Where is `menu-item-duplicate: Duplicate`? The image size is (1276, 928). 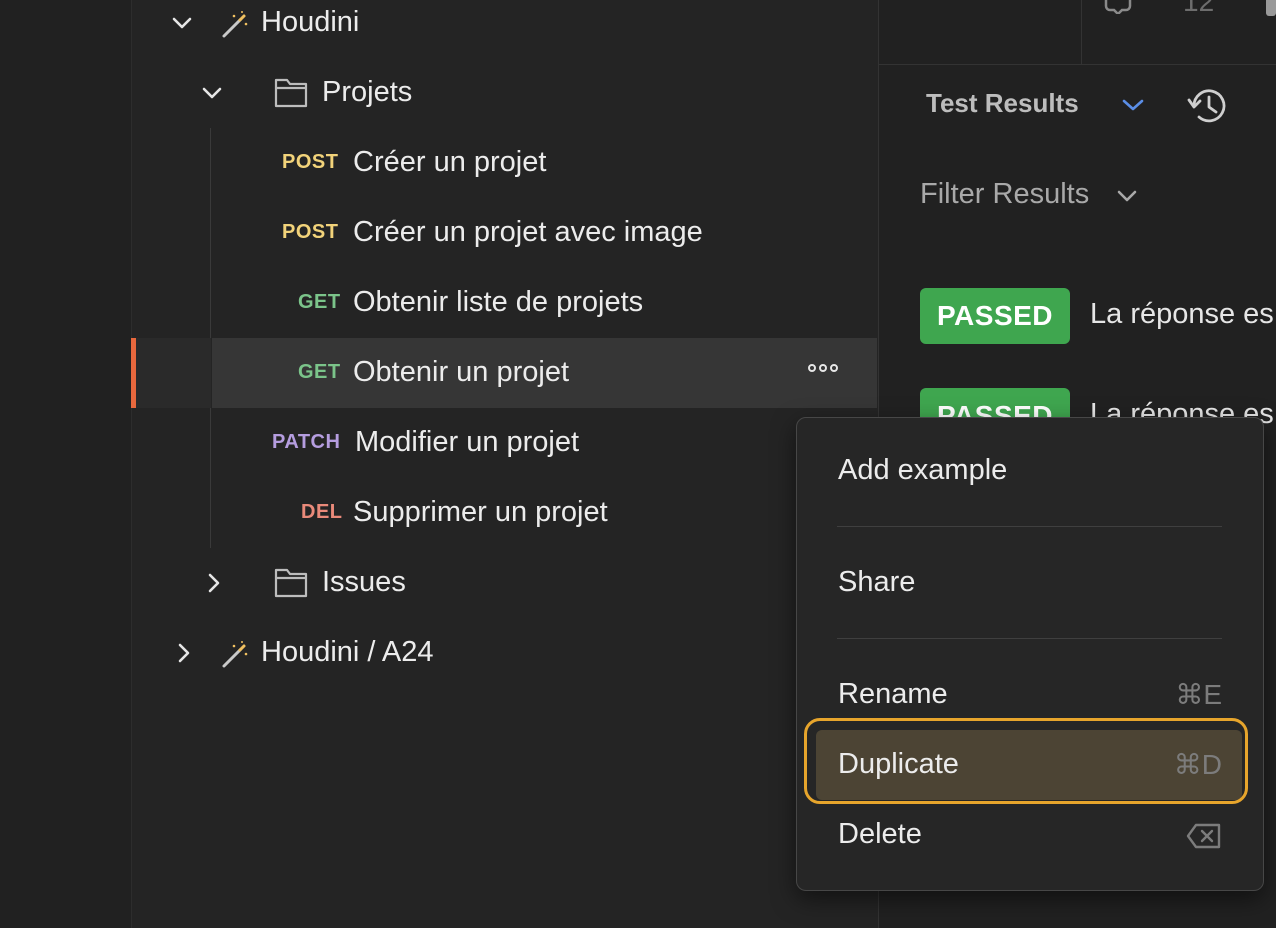 menu-item-duplicate: Duplicate is located at coordinates (898, 764).